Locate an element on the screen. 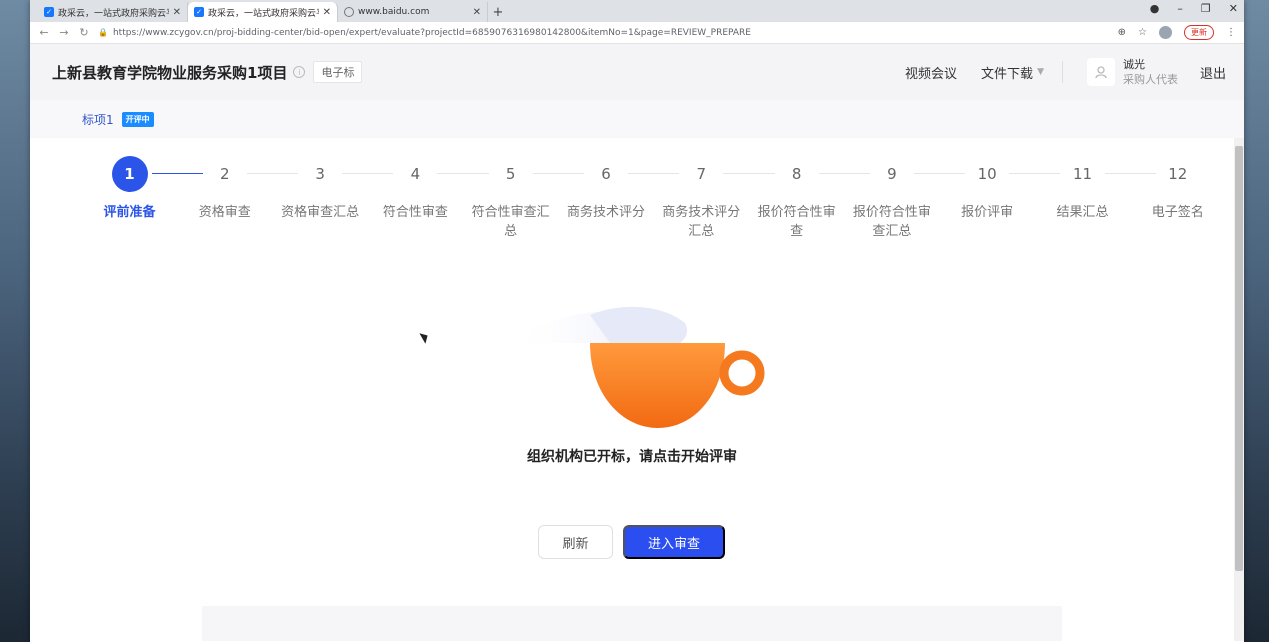 This screenshot has height=642, width=1269. user-avatar-icon is located at coordinates (1100, 72).